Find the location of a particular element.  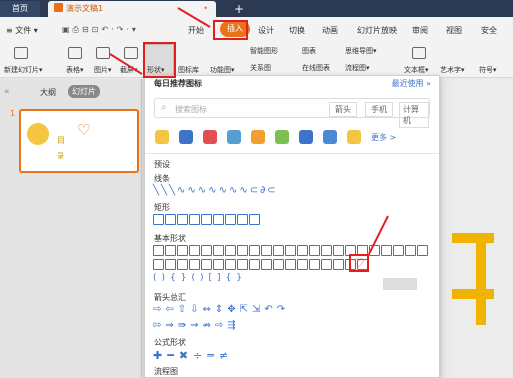

arrow-to-insert is located at coordinates (194, 17).